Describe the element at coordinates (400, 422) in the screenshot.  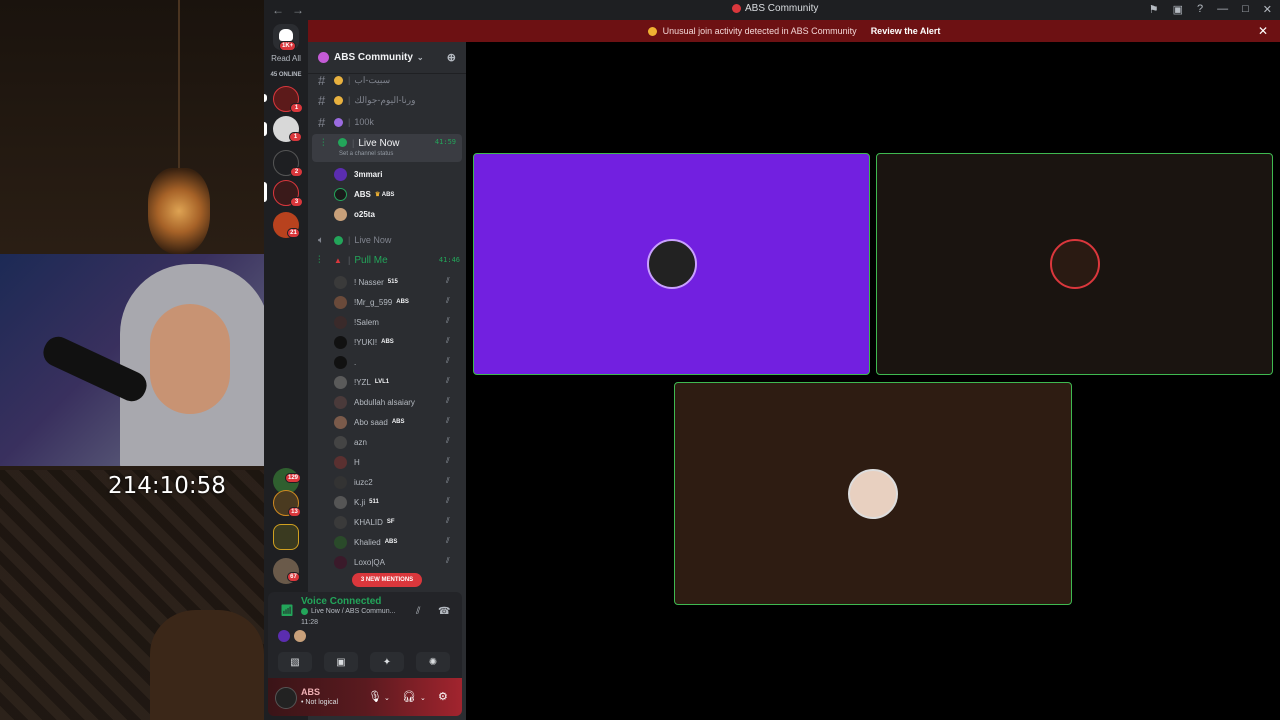
I see `voice-user: Abo saad ABS ⫽` at that location.